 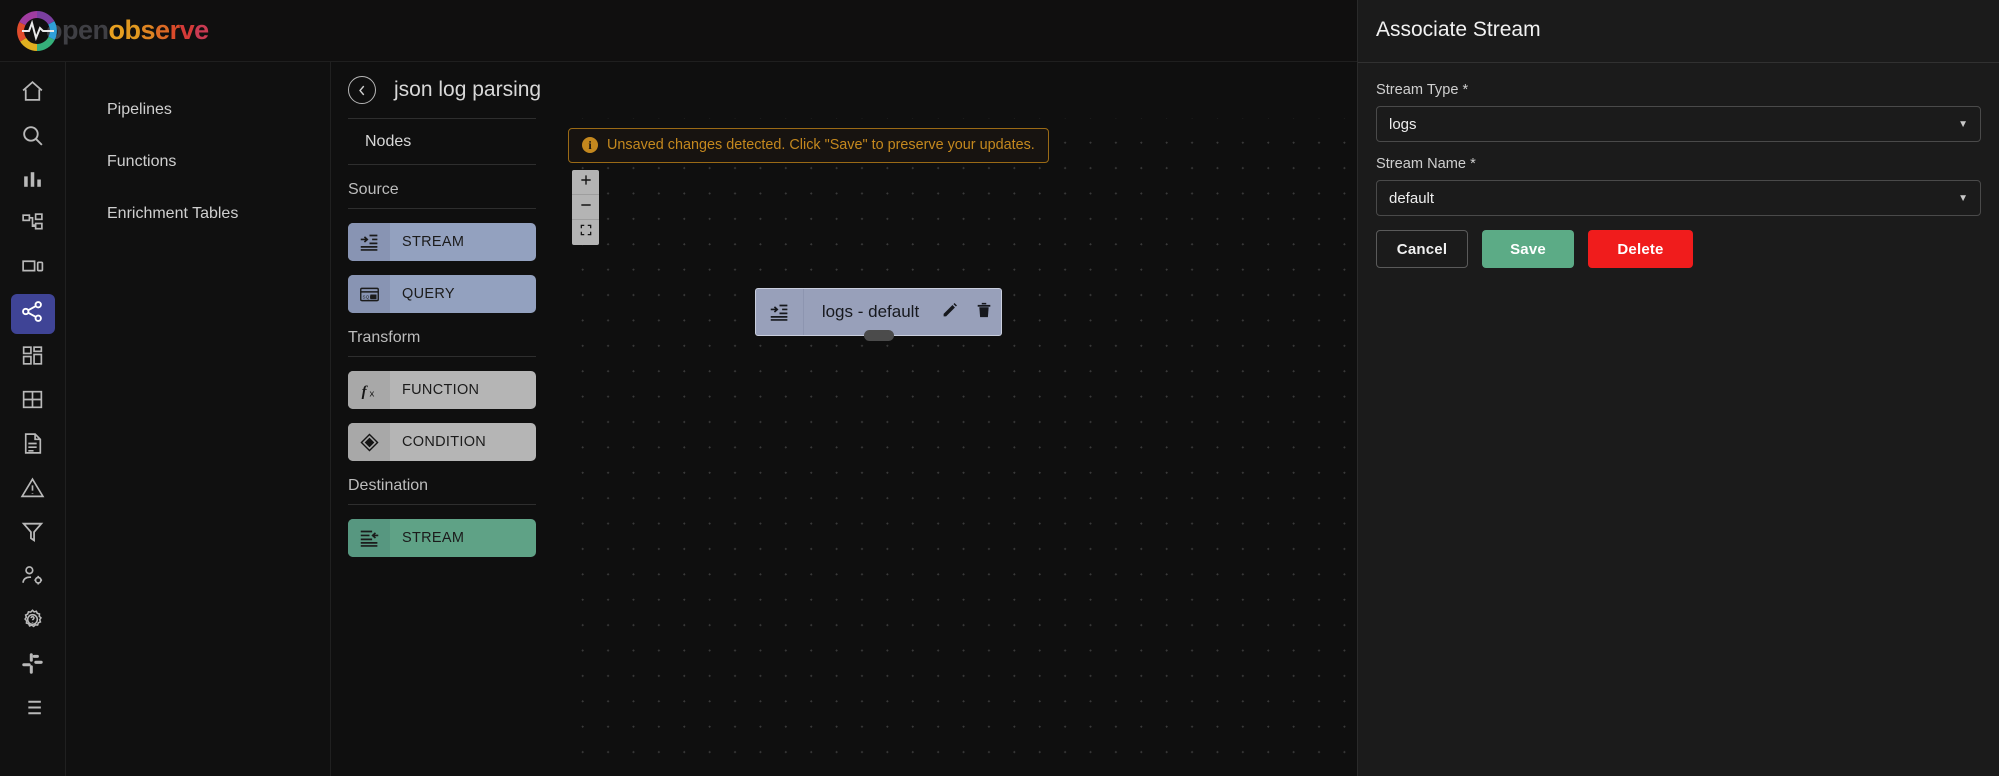 What do you see at coordinates (362, 90) in the screenshot?
I see `chevron-left-icon` at bounding box center [362, 90].